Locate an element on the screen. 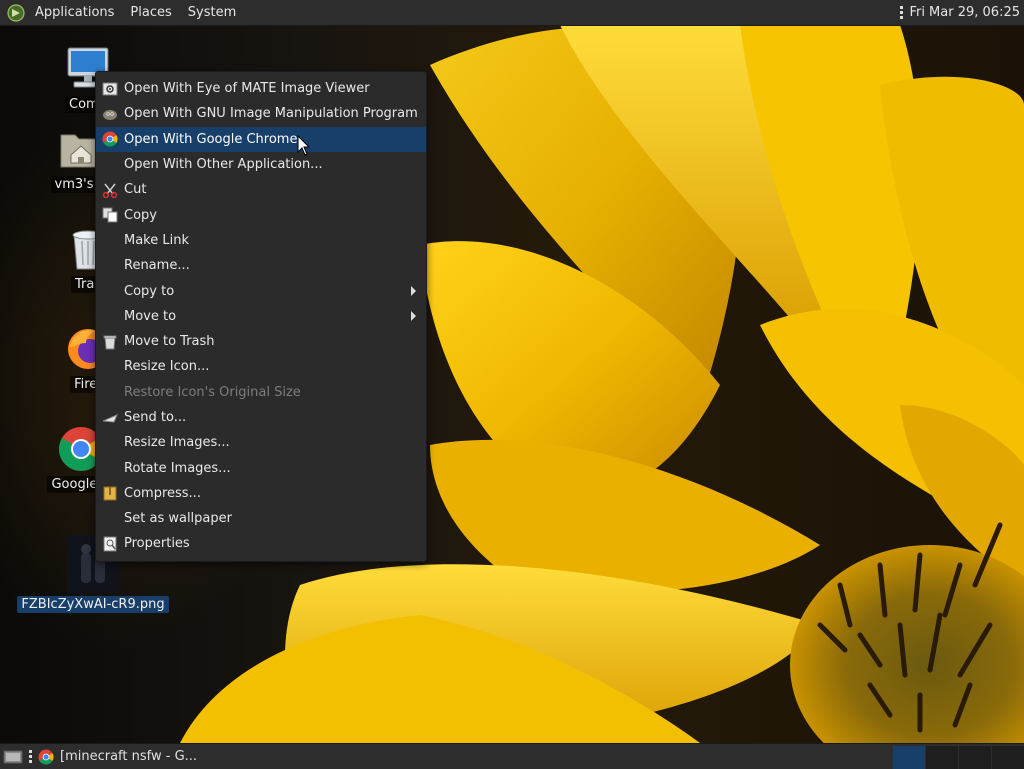 This screenshot has height=769, width=1024. menu-item-label: Set as wallpaper is located at coordinates (178, 519).